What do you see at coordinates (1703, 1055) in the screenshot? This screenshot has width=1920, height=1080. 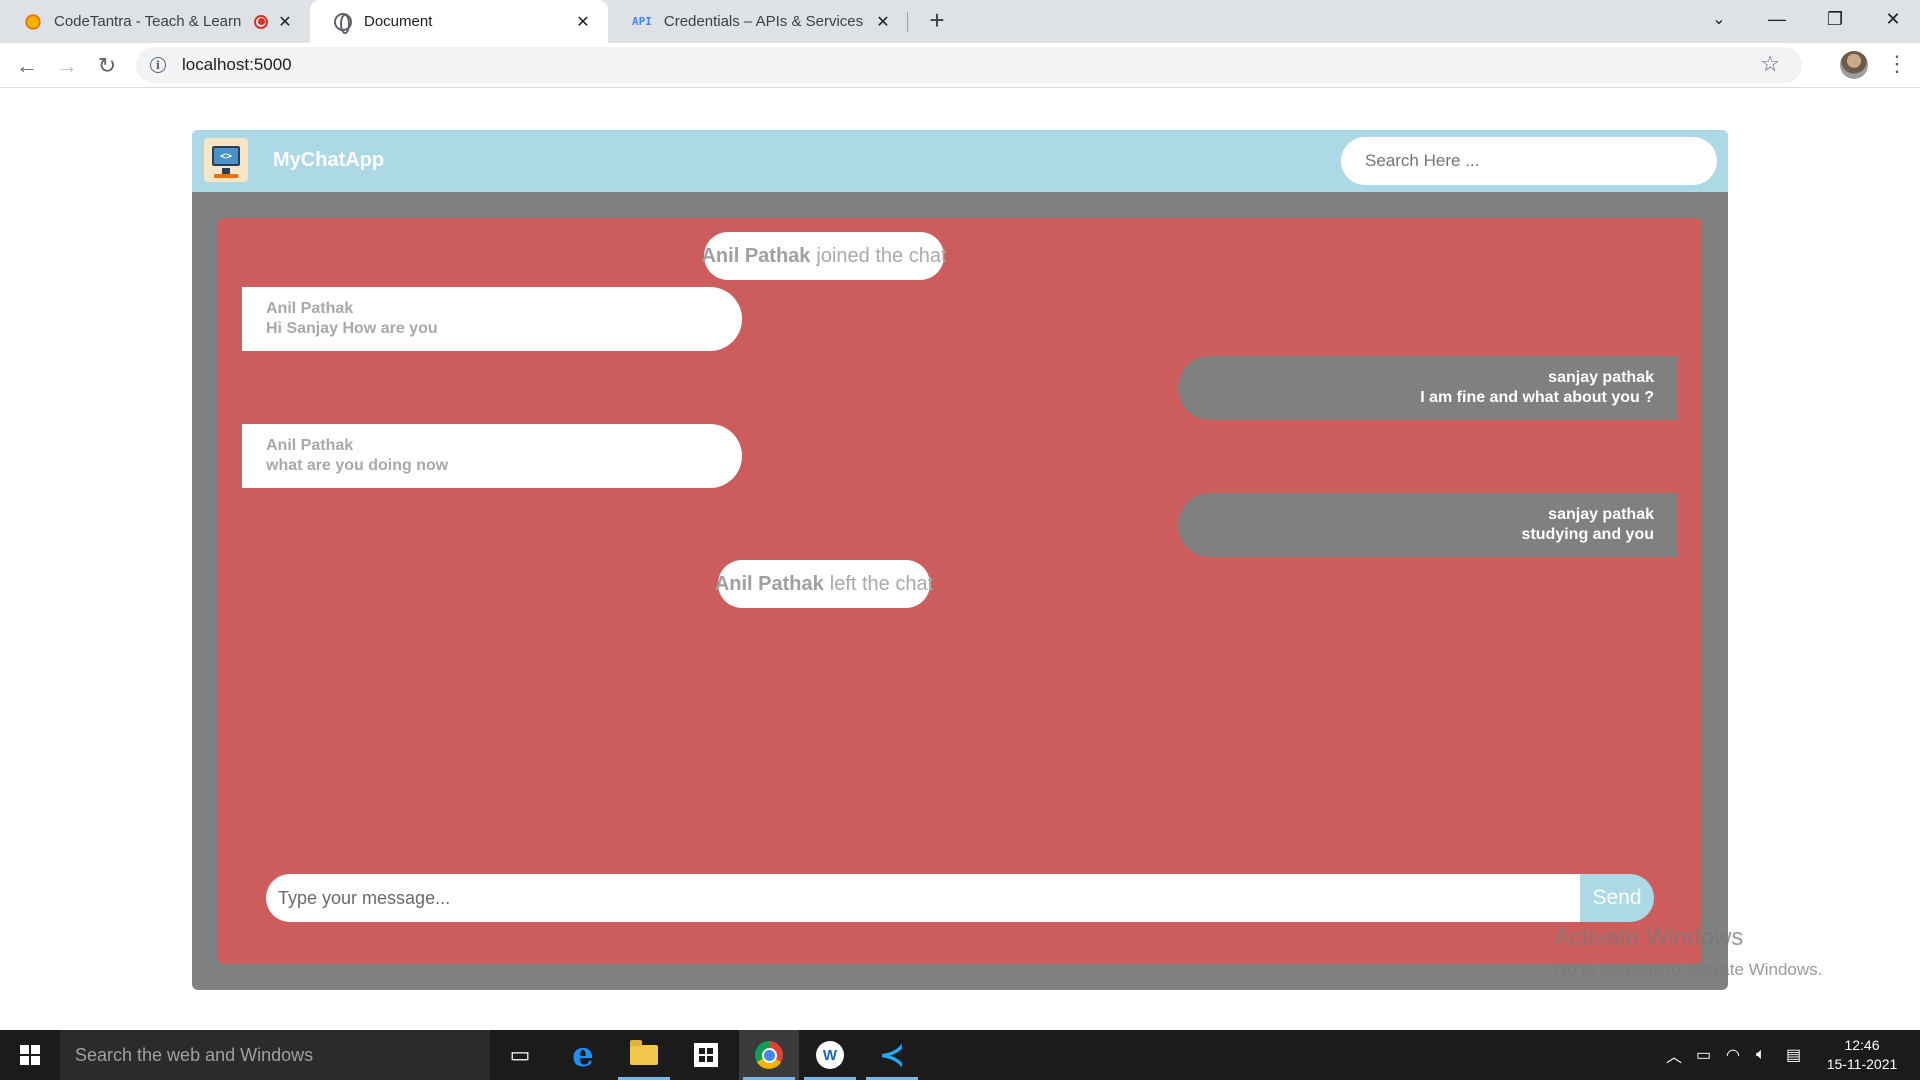 I see `battery-icon: ▭` at bounding box center [1703, 1055].